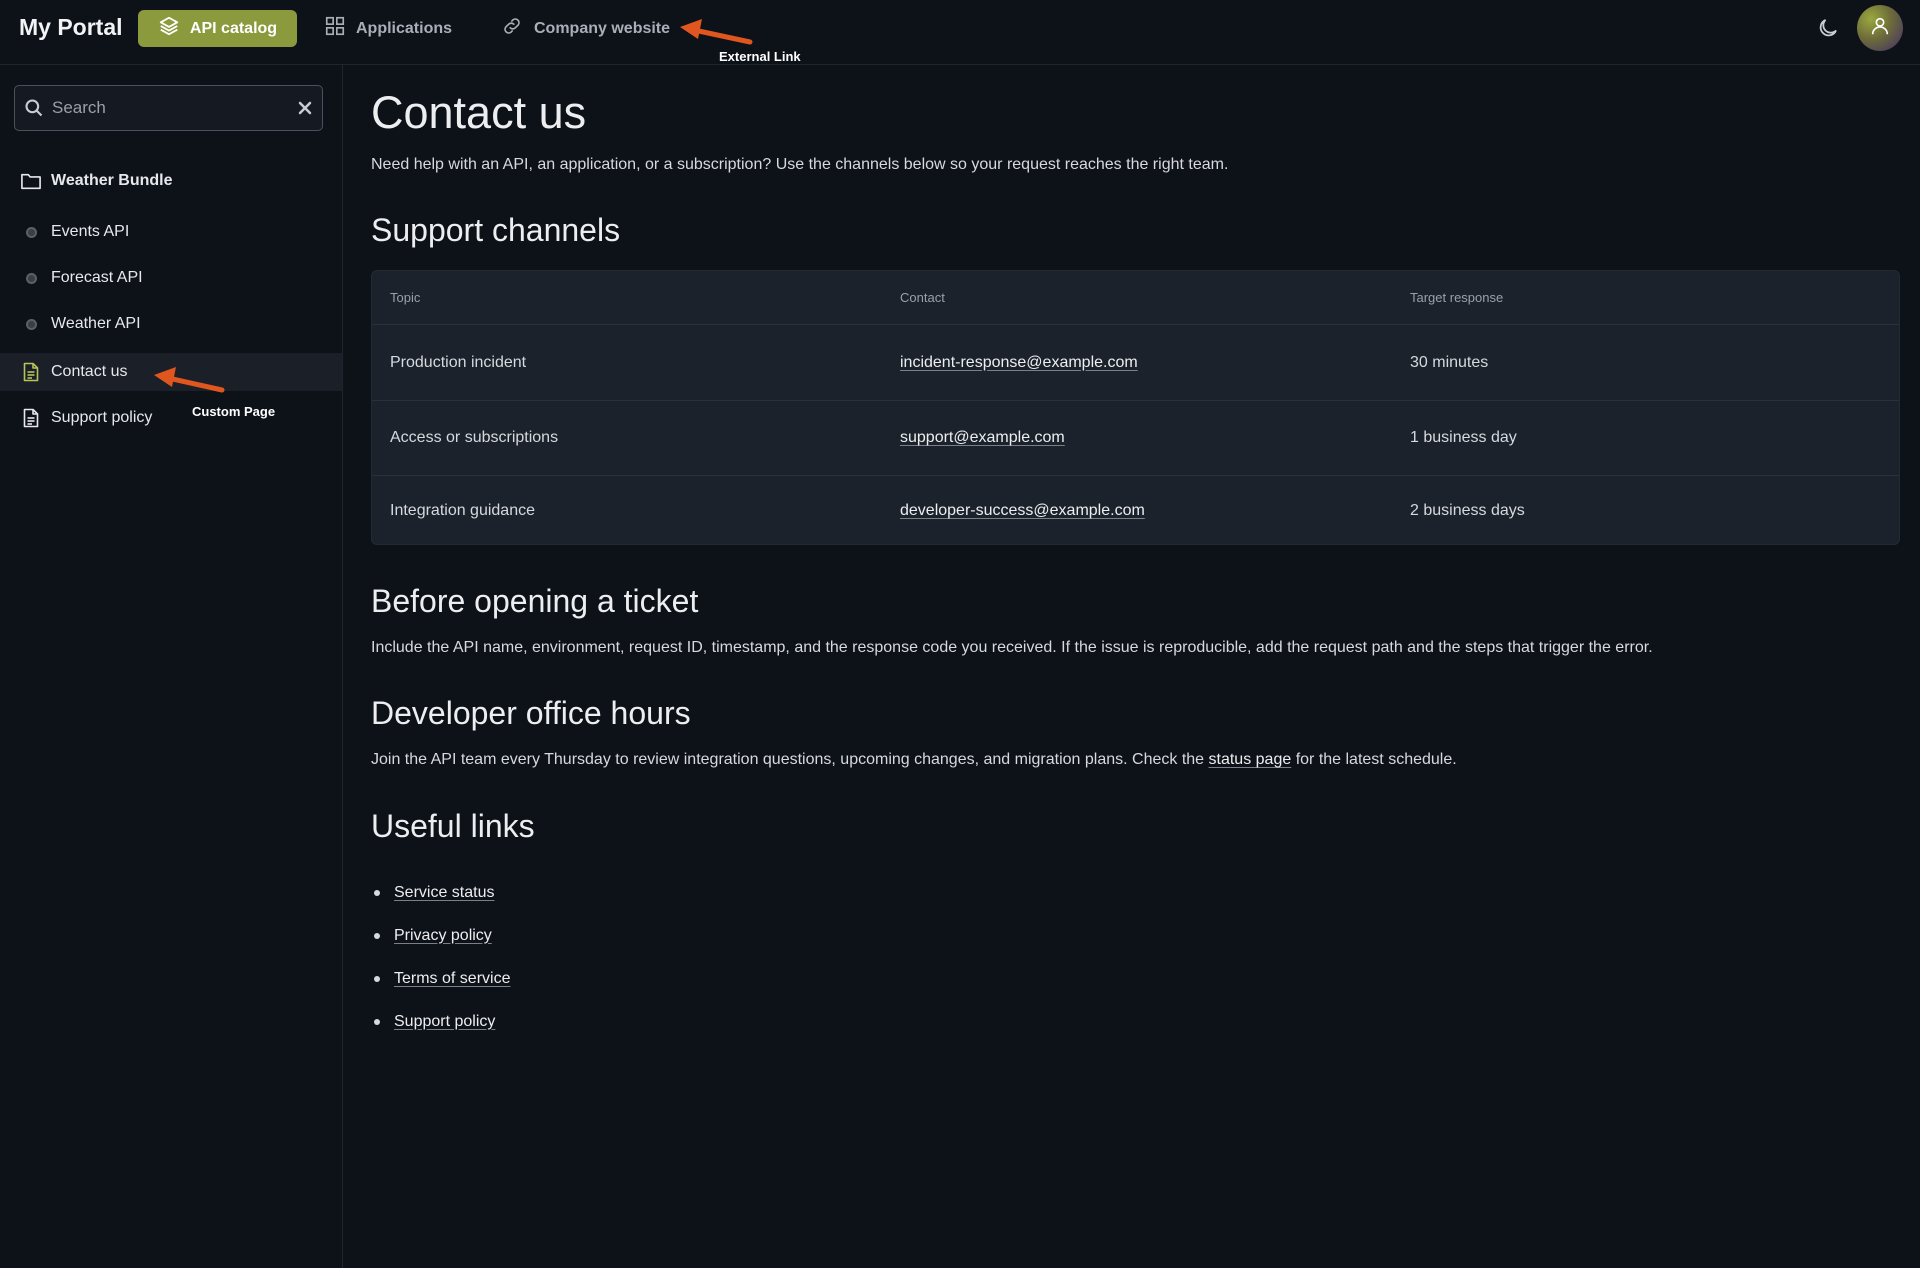 The width and height of the screenshot is (1920, 1268). Describe the element at coordinates (1828, 28) in the screenshot. I see `moon-icon` at that location.